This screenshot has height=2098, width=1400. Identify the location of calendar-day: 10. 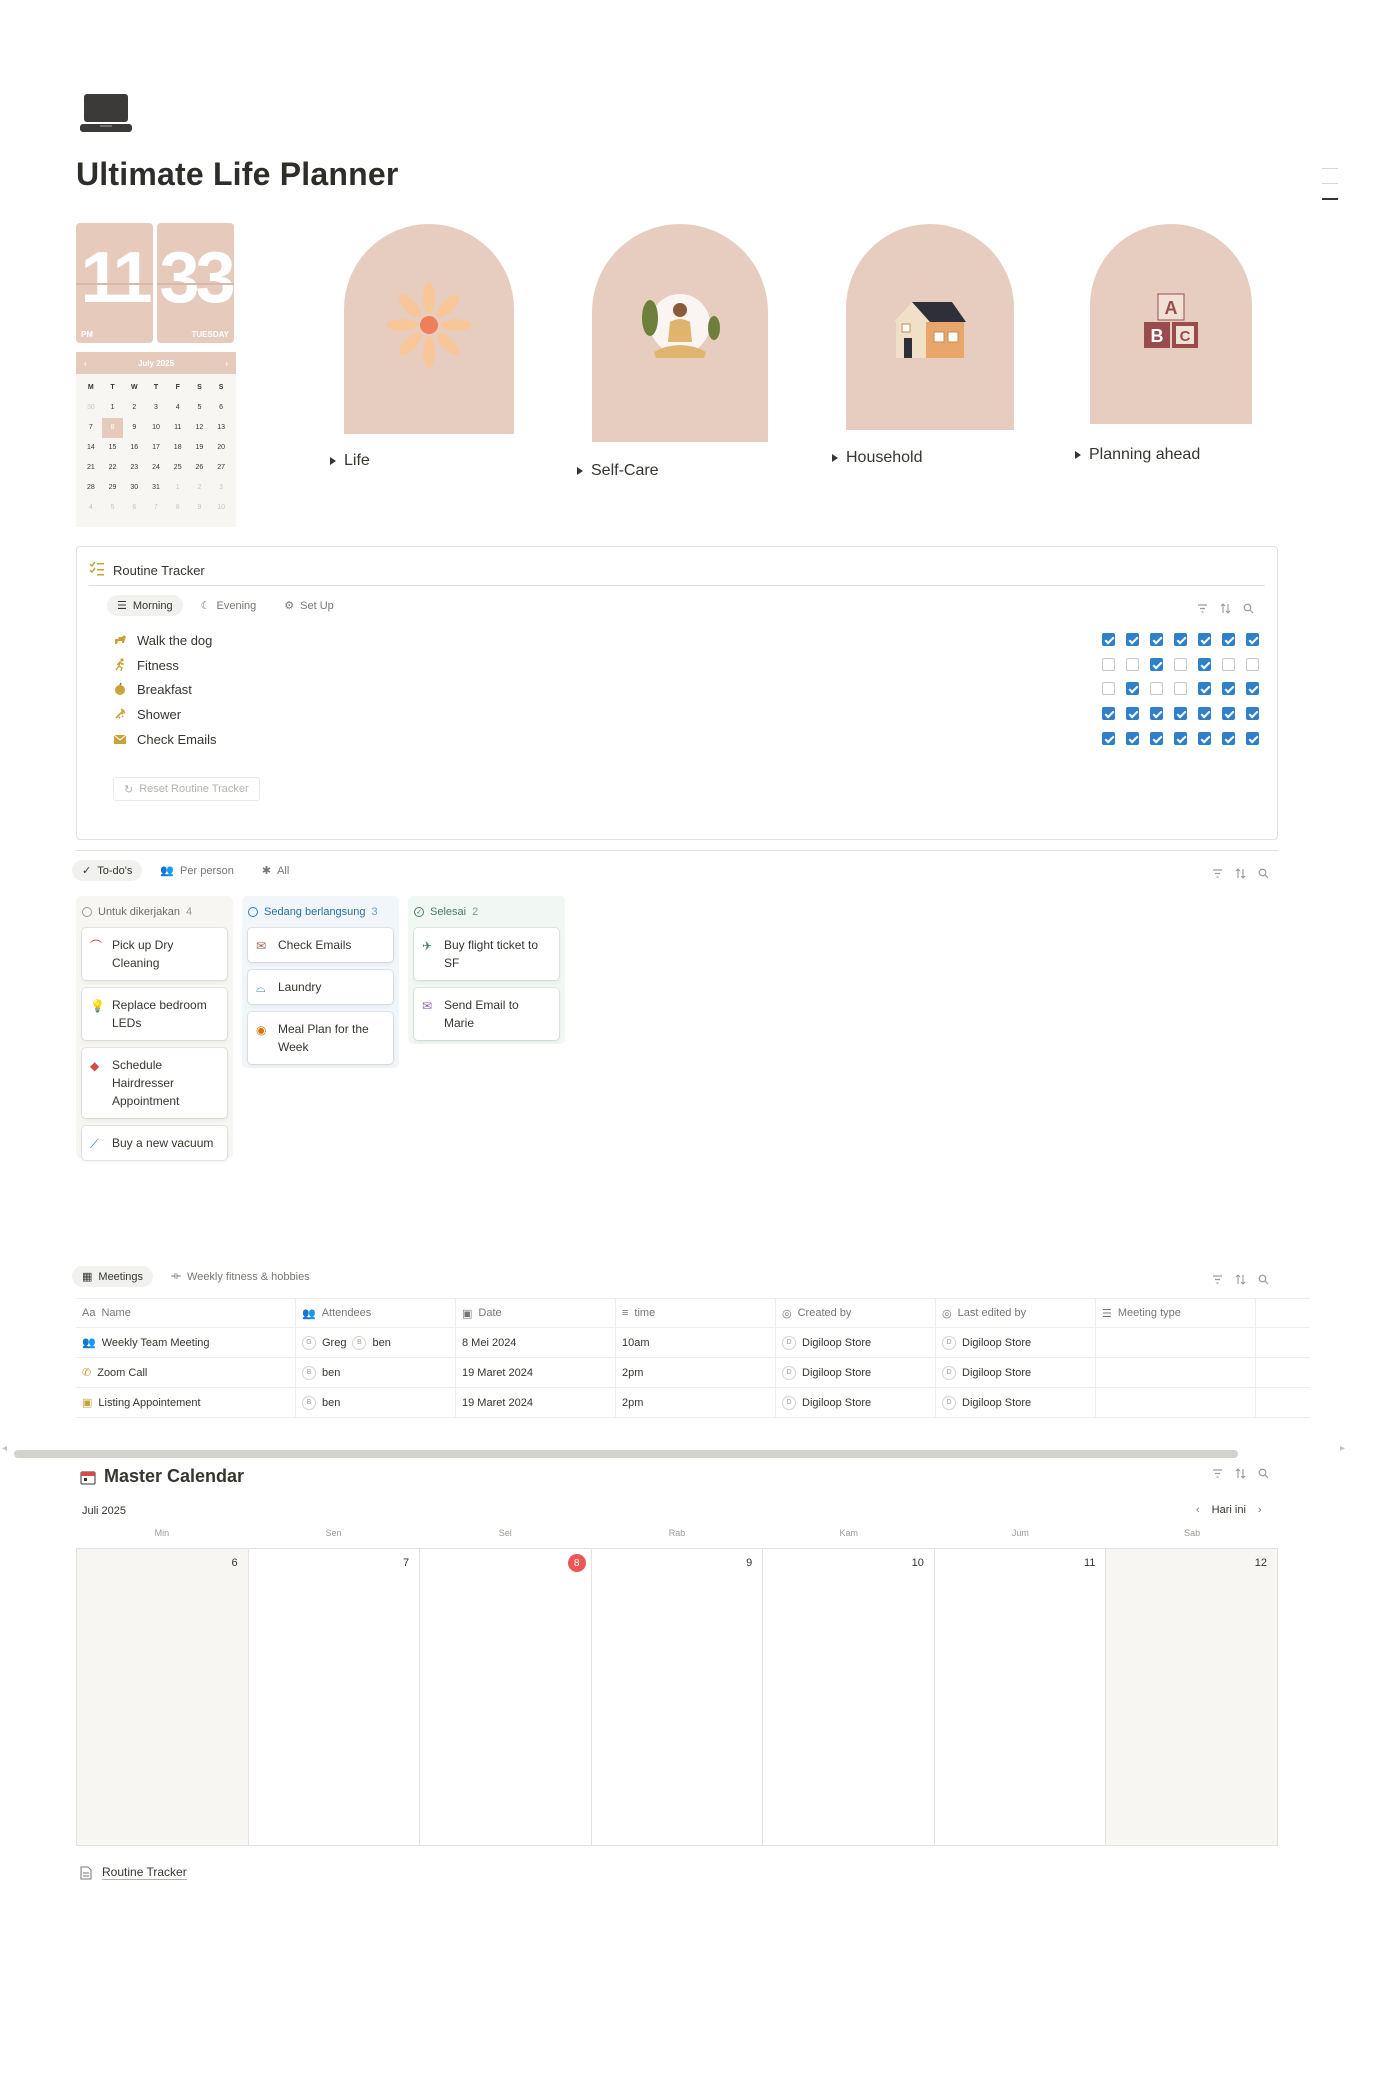
(849, 1697).